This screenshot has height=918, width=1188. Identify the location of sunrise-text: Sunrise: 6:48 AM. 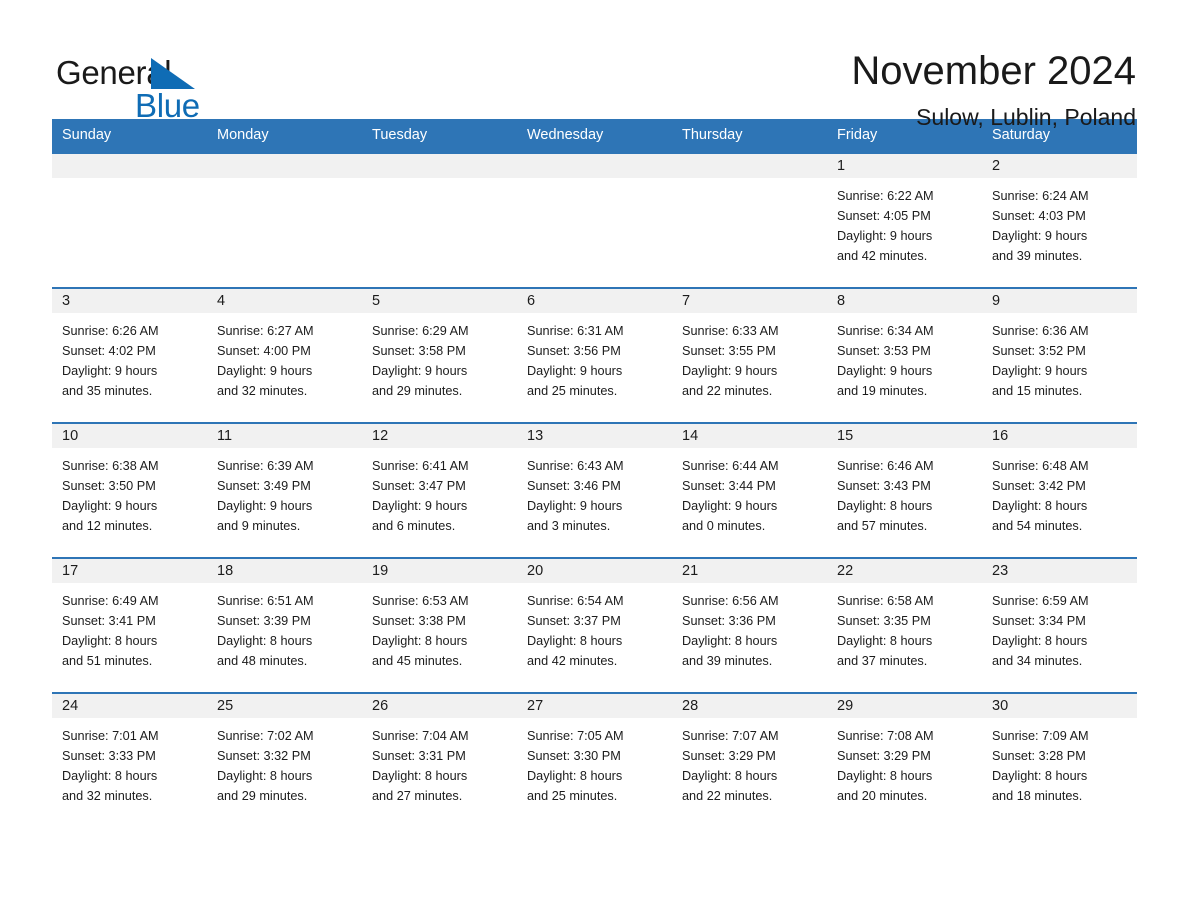
(1040, 466).